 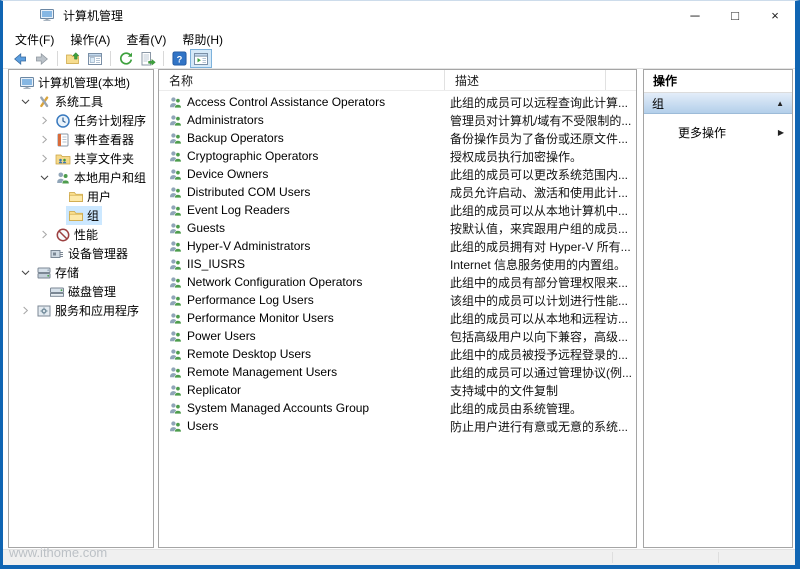 What do you see at coordinates (62, 159) in the screenshot?
I see `shared-folders-icon` at bounding box center [62, 159].